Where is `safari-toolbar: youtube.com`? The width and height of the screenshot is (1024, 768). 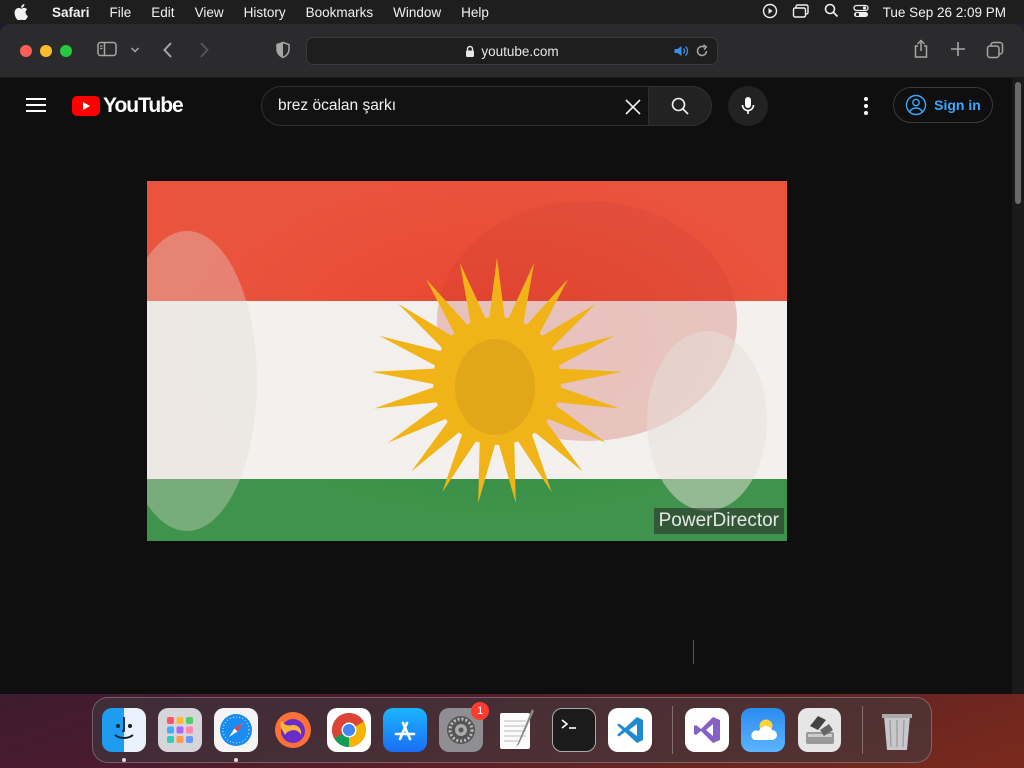 safari-toolbar: youtube.com is located at coordinates (512, 51).